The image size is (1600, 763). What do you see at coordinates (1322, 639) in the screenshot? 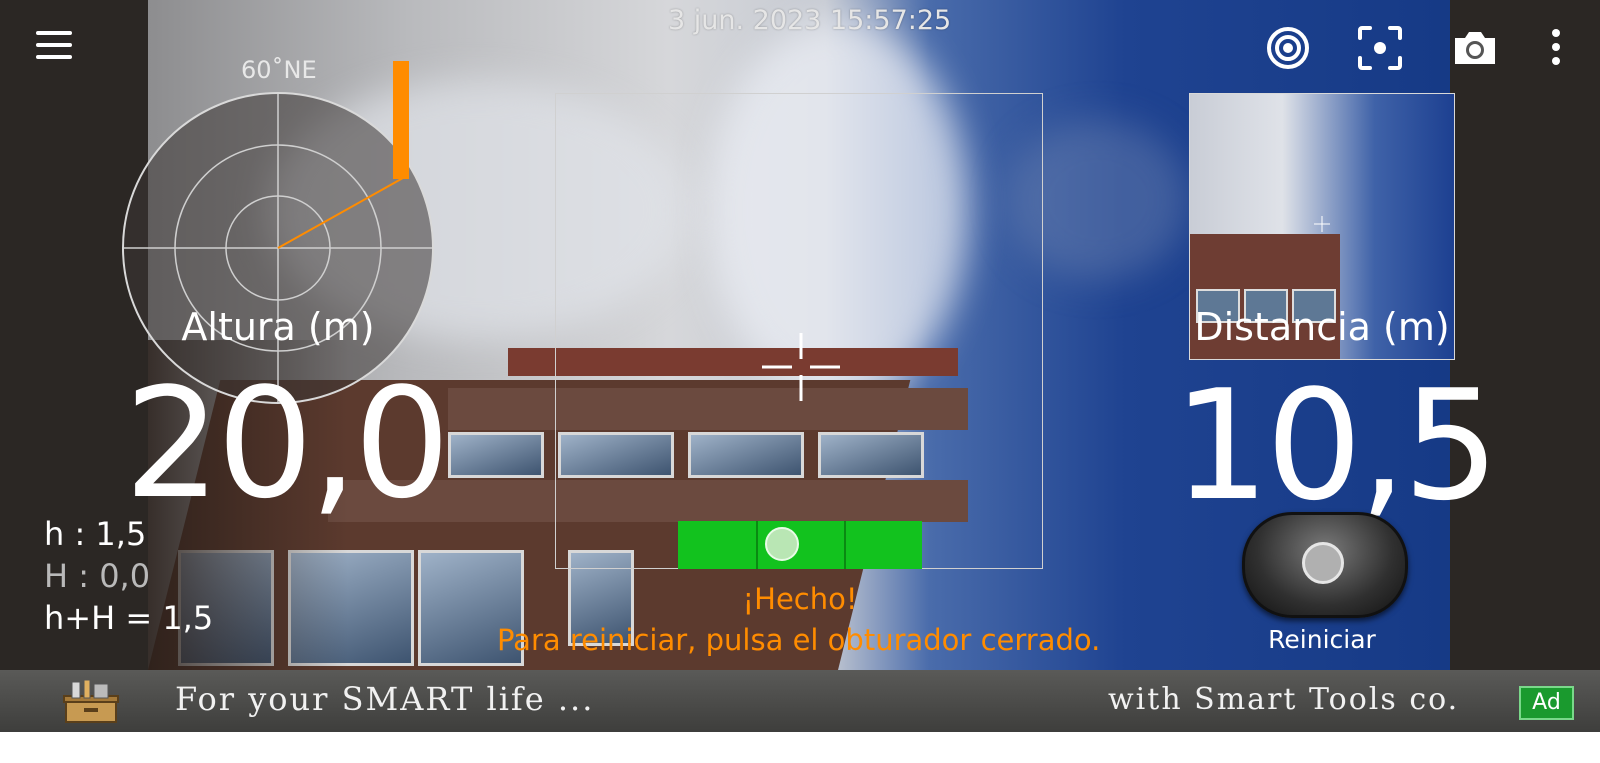
I see `reset-label: Reiniciar` at bounding box center [1322, 639].